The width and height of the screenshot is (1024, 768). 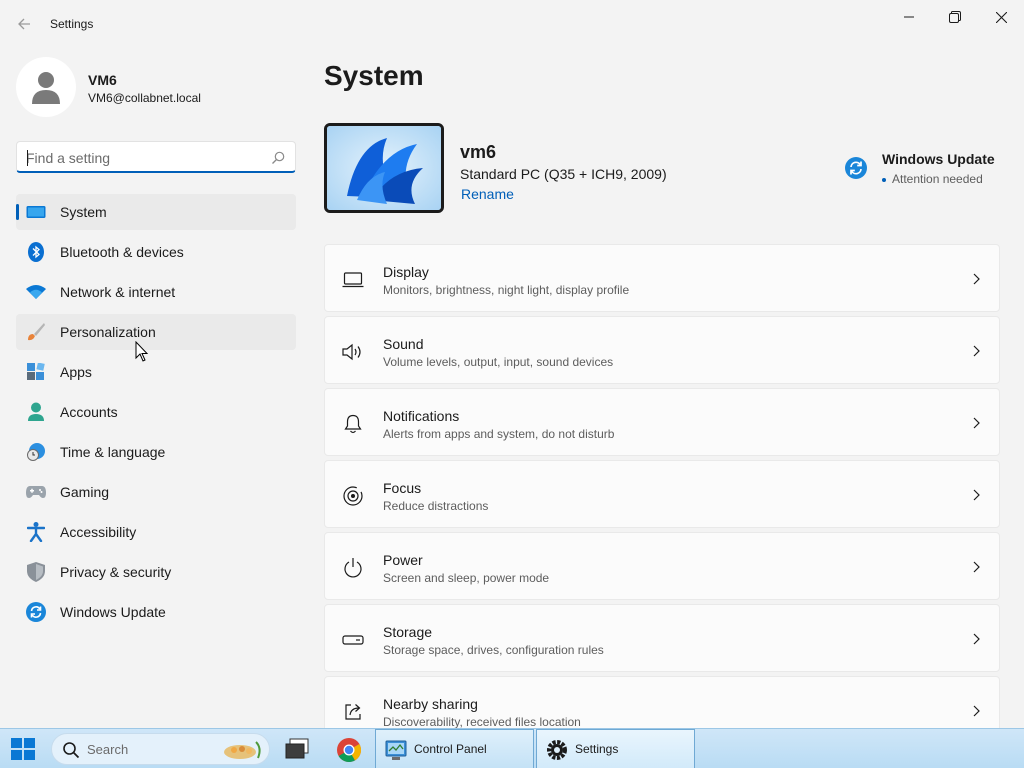 What do you see at coordinates (242, 750) in the screenshot?
I see `search-highlight-art-icon` at bounding box center [242, 750].